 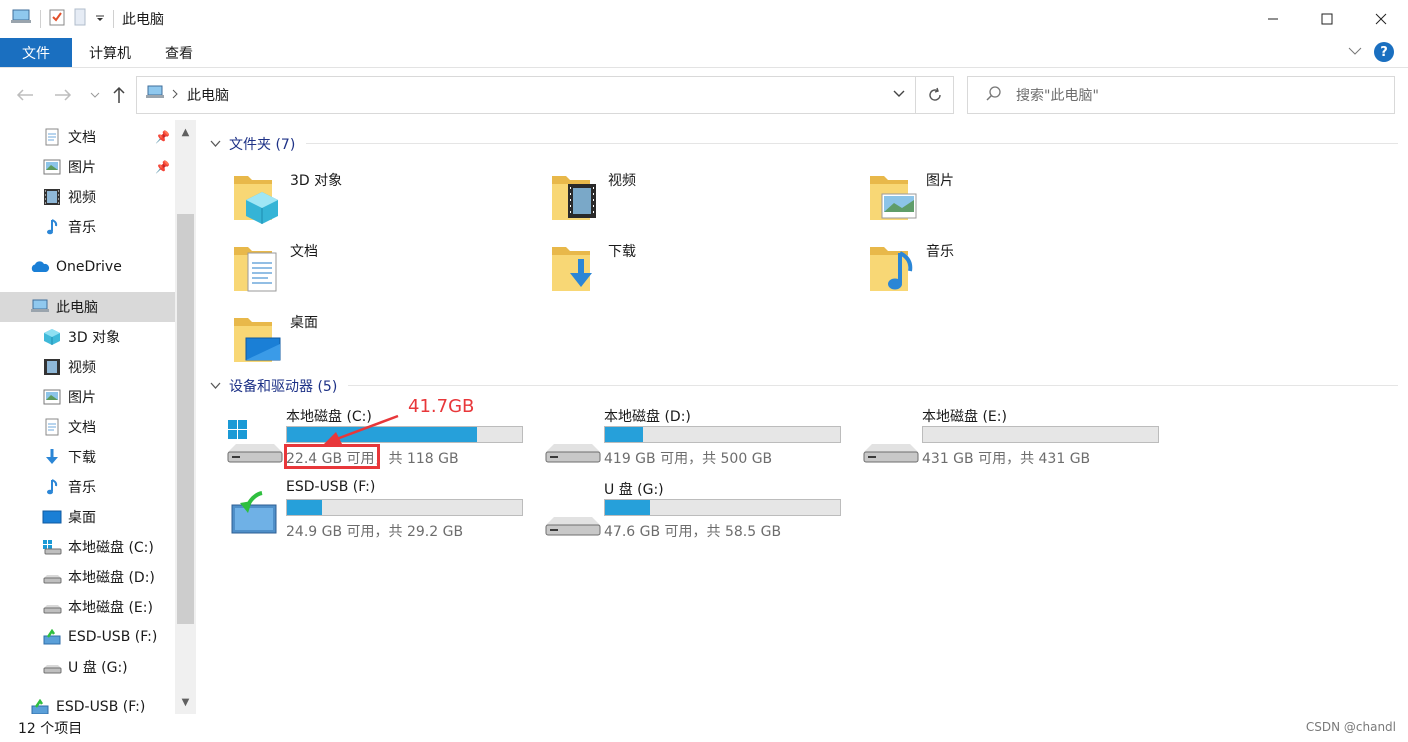 I want to click on sidebar-item-downloads: 下载, so click(x=87, y=457).